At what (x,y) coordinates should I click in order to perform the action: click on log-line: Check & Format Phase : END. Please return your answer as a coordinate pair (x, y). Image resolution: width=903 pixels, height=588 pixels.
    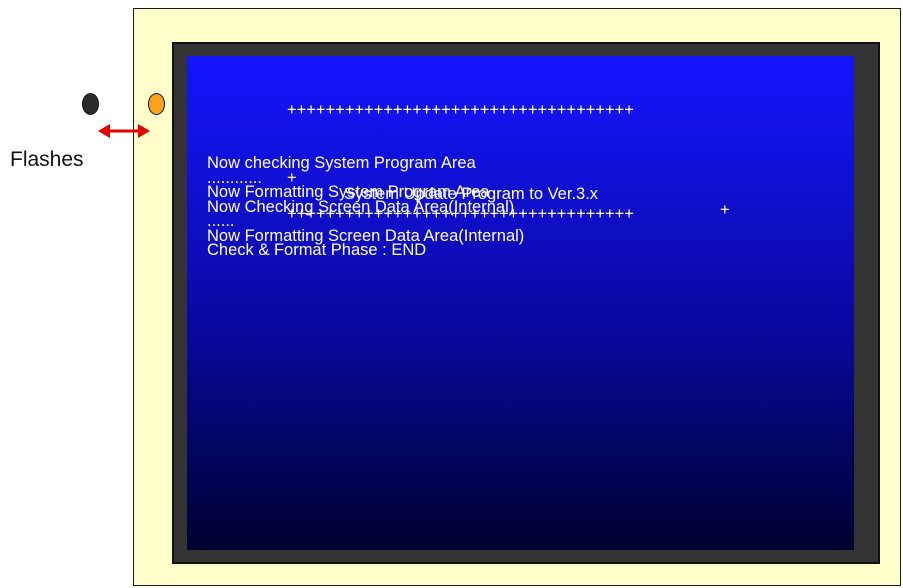
    Looking at the image, I should click on (317, 250).